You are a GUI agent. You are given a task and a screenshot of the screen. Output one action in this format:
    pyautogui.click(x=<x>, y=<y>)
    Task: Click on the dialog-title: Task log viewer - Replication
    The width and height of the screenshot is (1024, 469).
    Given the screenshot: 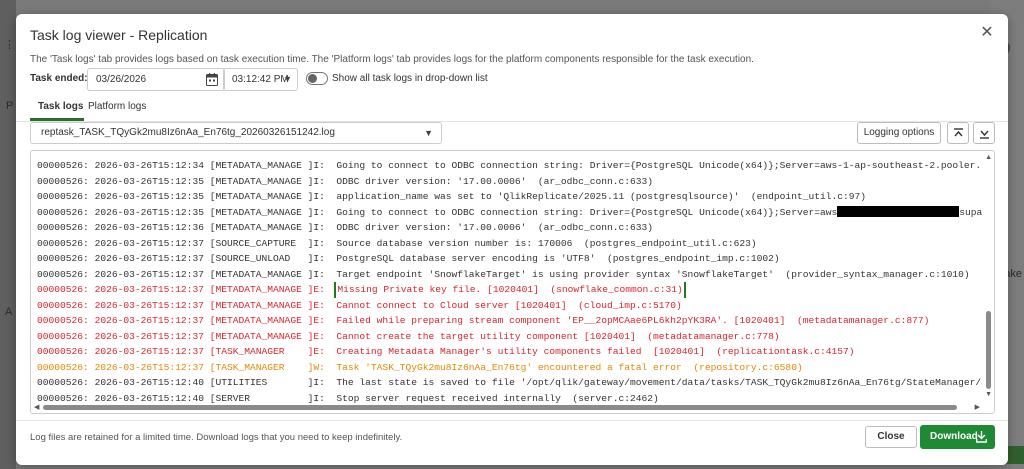 What is the action you would take?
    pyautogui.click(x=119, y=35)
    